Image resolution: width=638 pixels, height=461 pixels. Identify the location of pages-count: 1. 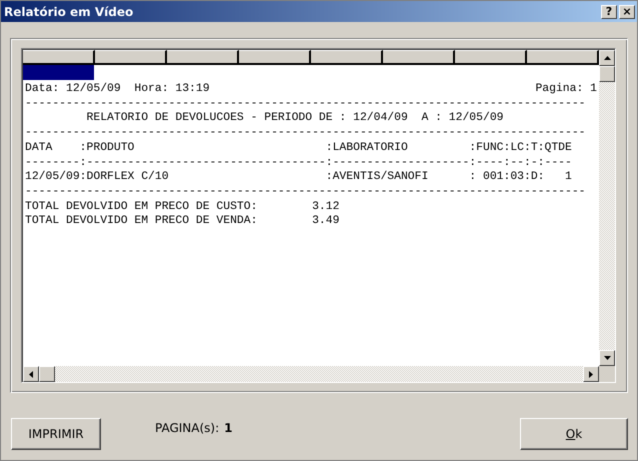
(228, 428).